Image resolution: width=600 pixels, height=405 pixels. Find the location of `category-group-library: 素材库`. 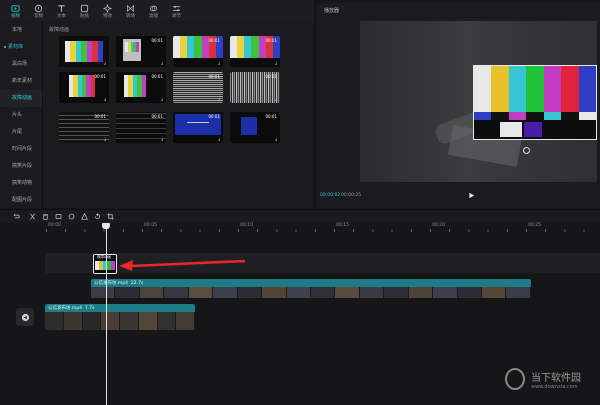

category-group-library: 素材库 is located at coordinates (21, 47).